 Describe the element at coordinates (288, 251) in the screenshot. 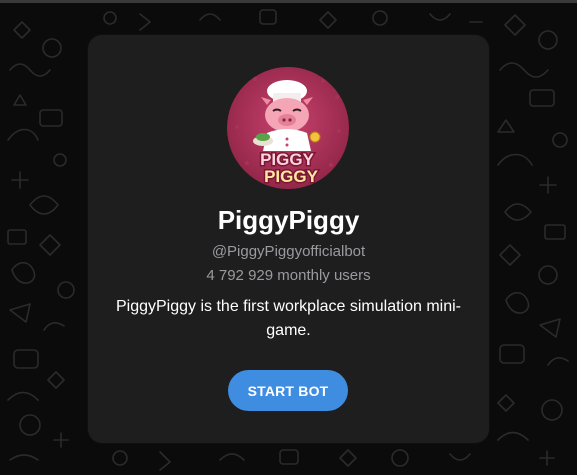

I see `bot-username: @PiggyPiggyofficialbot` at that location.